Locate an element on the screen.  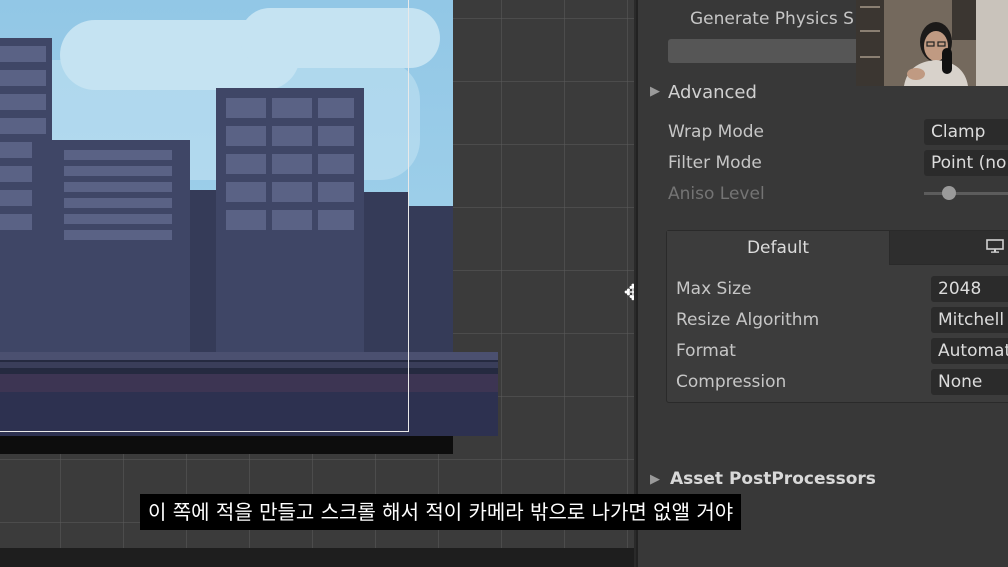
generate-physics-field is located at coordinates (768, 51).